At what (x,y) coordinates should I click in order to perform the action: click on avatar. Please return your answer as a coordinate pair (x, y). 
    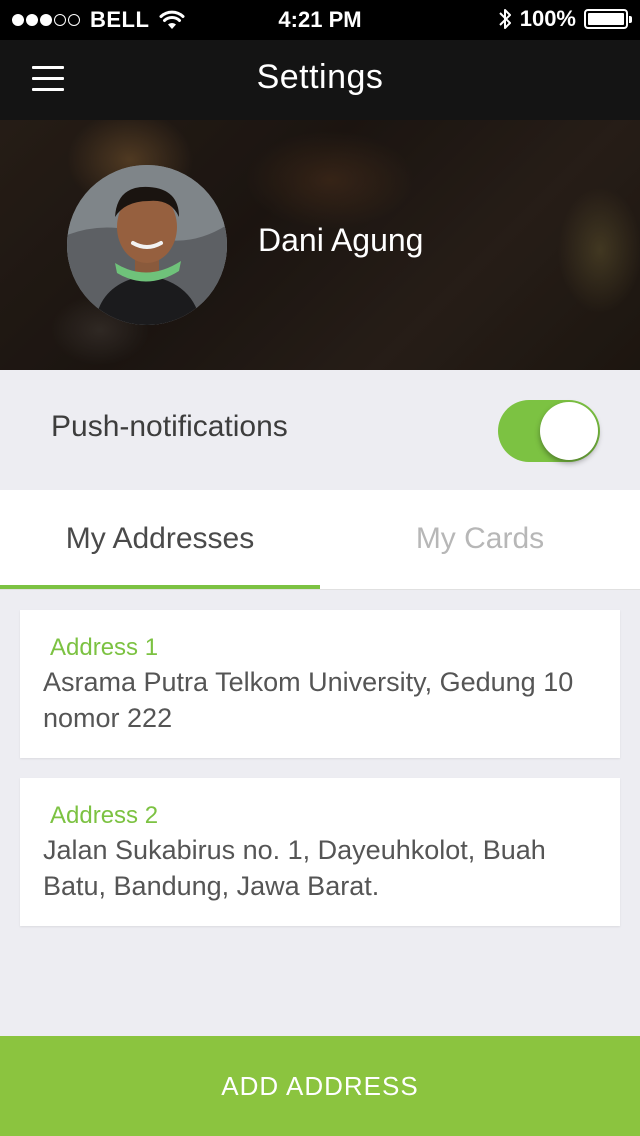
    Looking at the image, I should click on (147, 245).